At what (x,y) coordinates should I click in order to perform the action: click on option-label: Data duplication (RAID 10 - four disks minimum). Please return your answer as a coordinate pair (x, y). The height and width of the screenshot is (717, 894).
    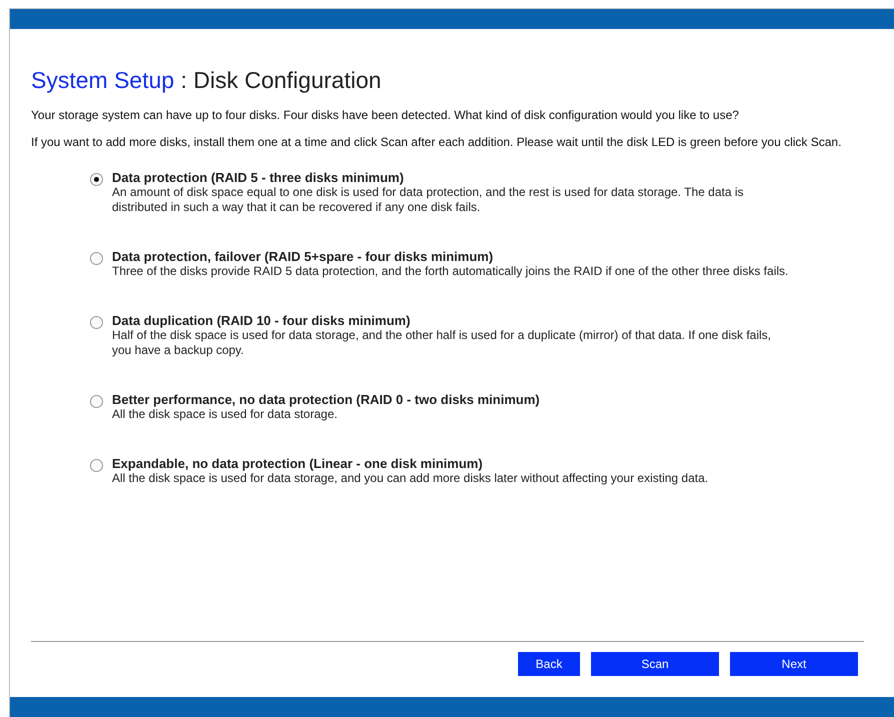
    Looking at the image, I should click on (452, 320).